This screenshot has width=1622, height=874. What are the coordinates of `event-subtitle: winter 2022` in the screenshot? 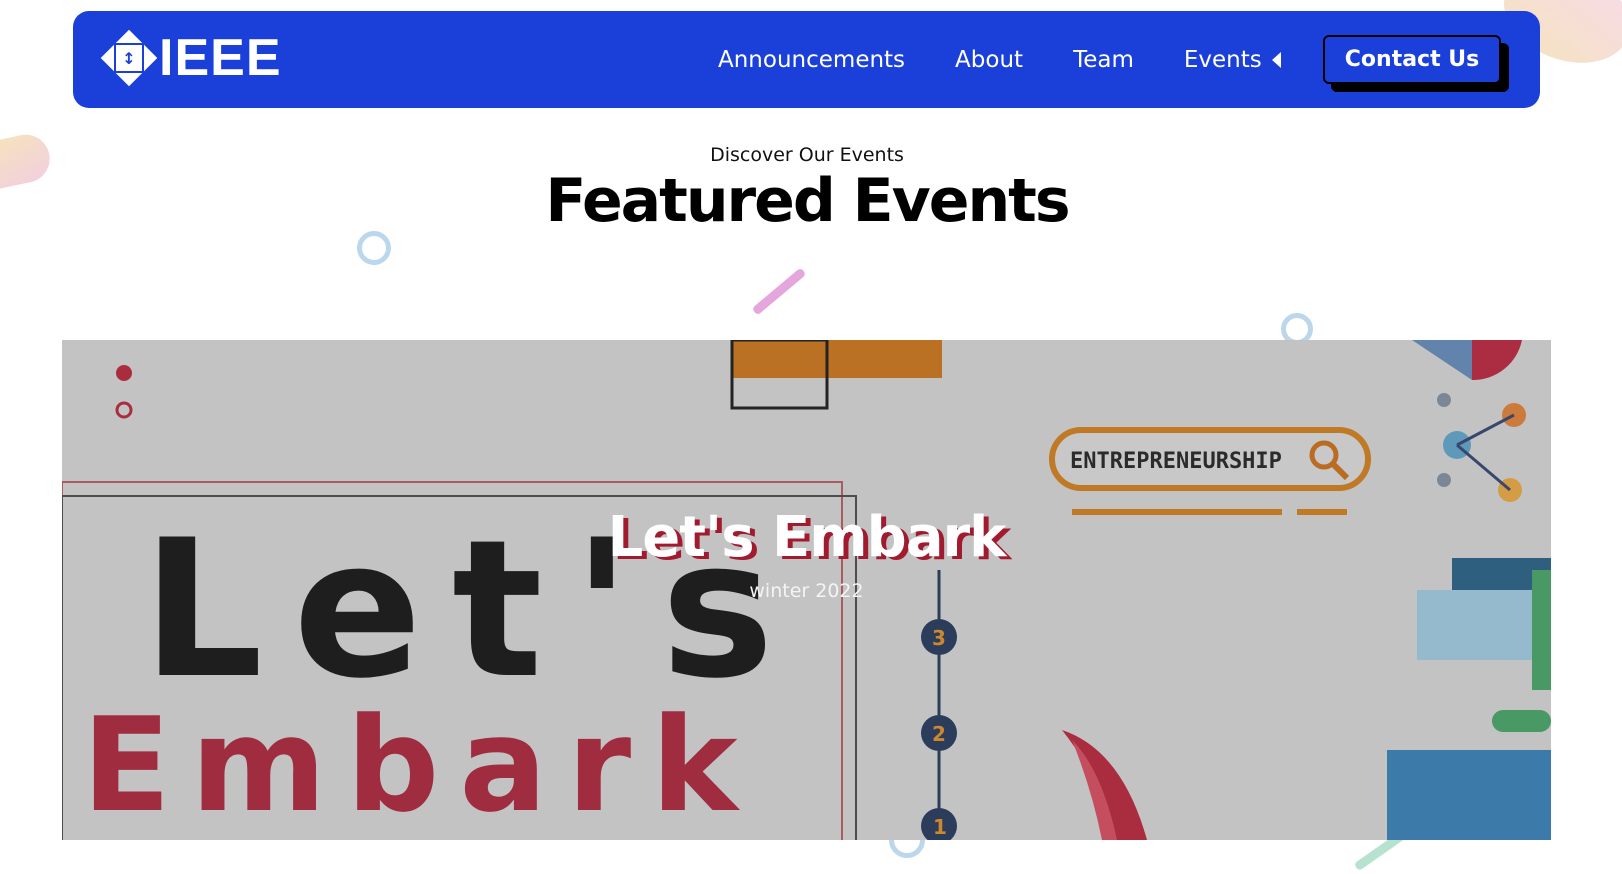 It's located at (806, 591).